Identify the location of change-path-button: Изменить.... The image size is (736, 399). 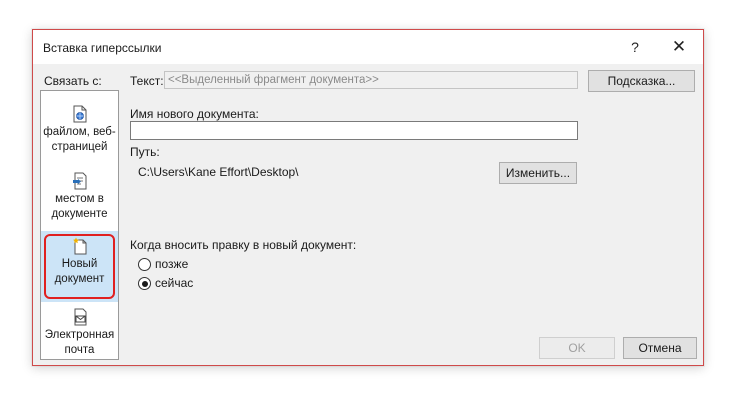
(538, 173).